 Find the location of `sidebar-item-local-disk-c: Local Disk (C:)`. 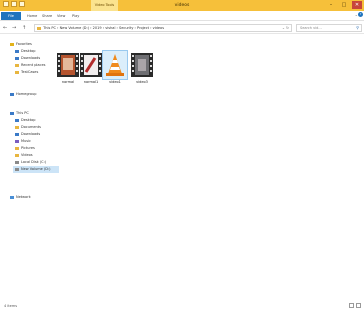

sidebar-item-local-disk-c: Local Disk (C:) is located at coordinates (30, 162).